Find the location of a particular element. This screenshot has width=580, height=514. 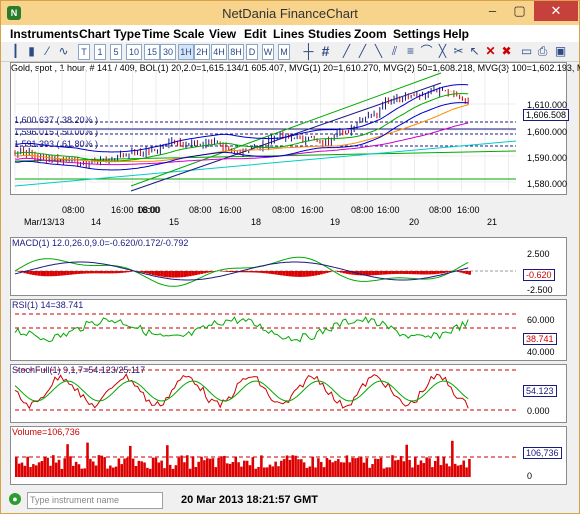

instrument-status-icon: ● is located at coordinates (15, 499).